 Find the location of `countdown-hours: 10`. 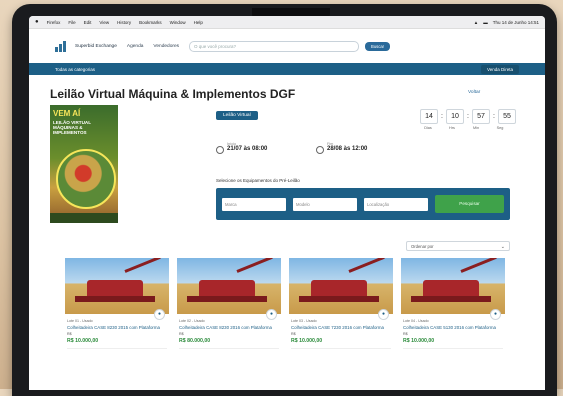

countdown-hours: 10 is located at coordinates (455, 116).